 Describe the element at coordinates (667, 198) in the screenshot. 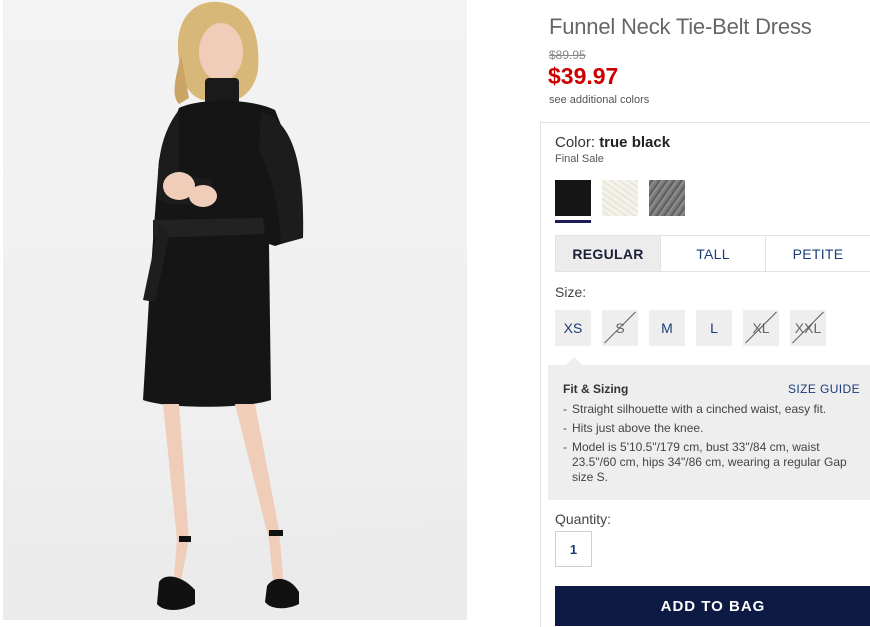

I see `swatch-heather-gray` at that location.